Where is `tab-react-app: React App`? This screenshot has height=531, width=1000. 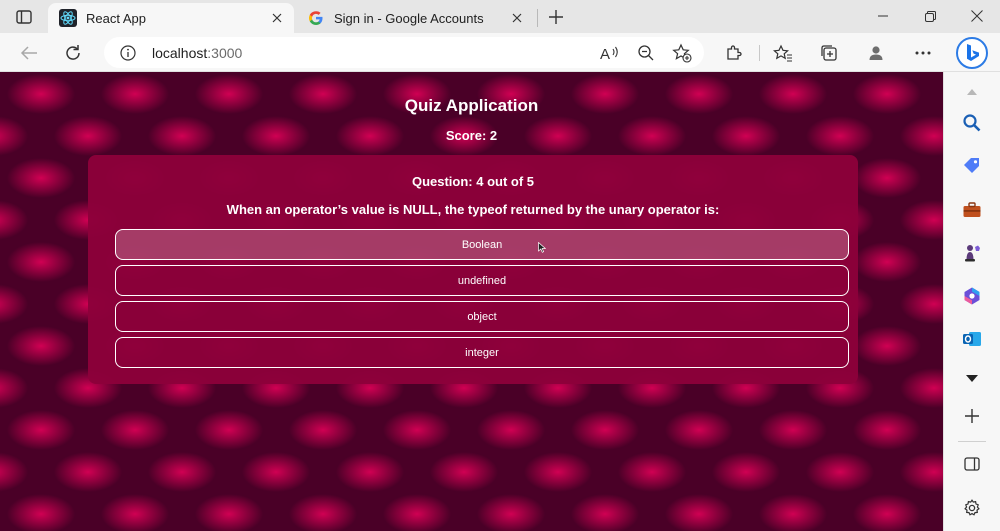 tab-react-app: React App is located at coordinates (171, 18).